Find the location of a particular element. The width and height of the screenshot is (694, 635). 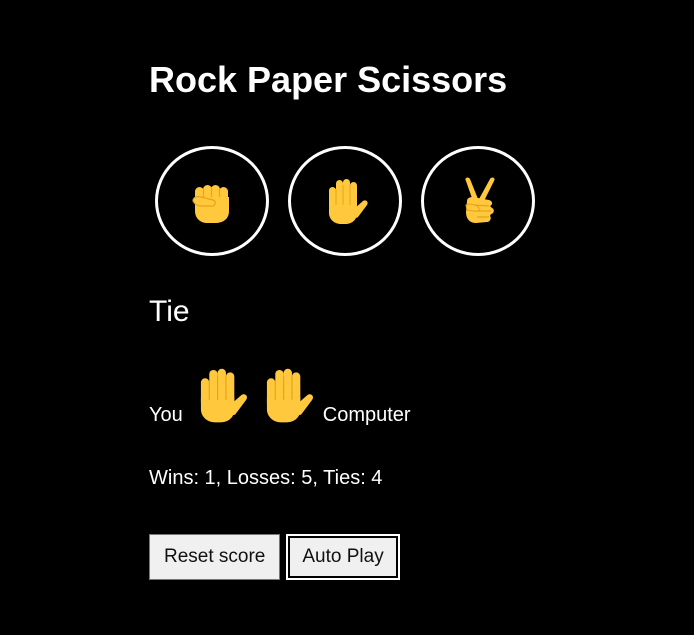

picks-row: You Computer is located at coordinates (280, 392).